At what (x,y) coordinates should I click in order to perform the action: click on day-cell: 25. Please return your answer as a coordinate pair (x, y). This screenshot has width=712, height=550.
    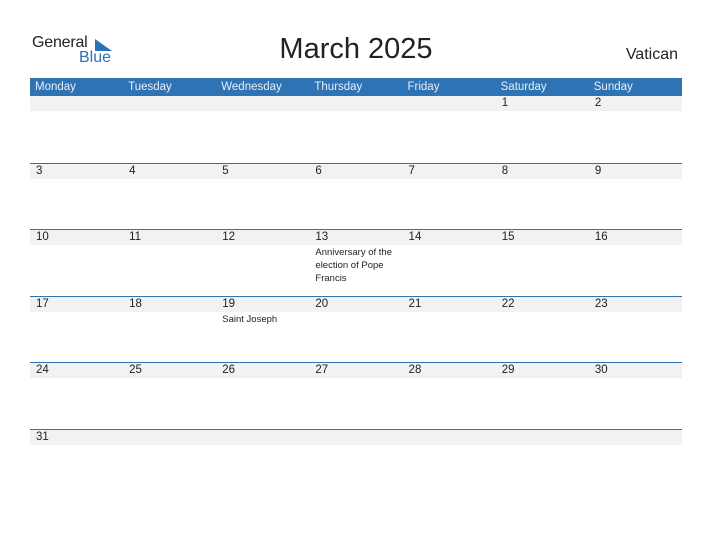
    Looking at the image, I should click on (169, 396).